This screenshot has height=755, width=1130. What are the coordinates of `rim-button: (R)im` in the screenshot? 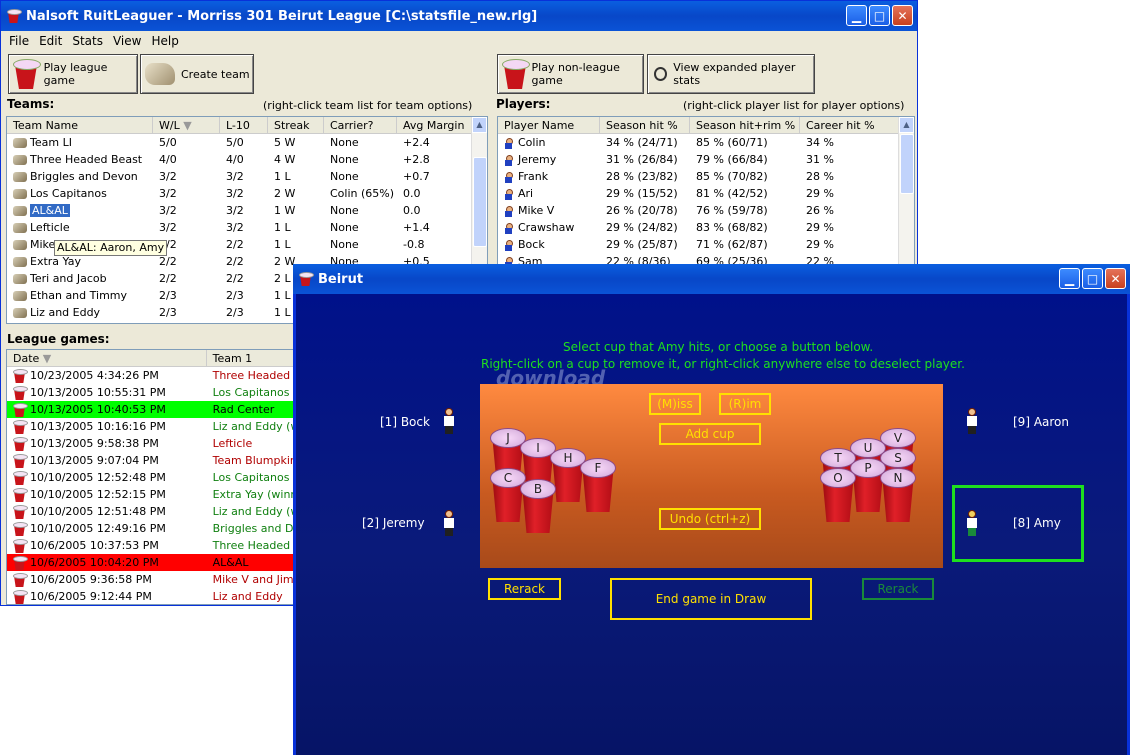 It's located at (745, 404).